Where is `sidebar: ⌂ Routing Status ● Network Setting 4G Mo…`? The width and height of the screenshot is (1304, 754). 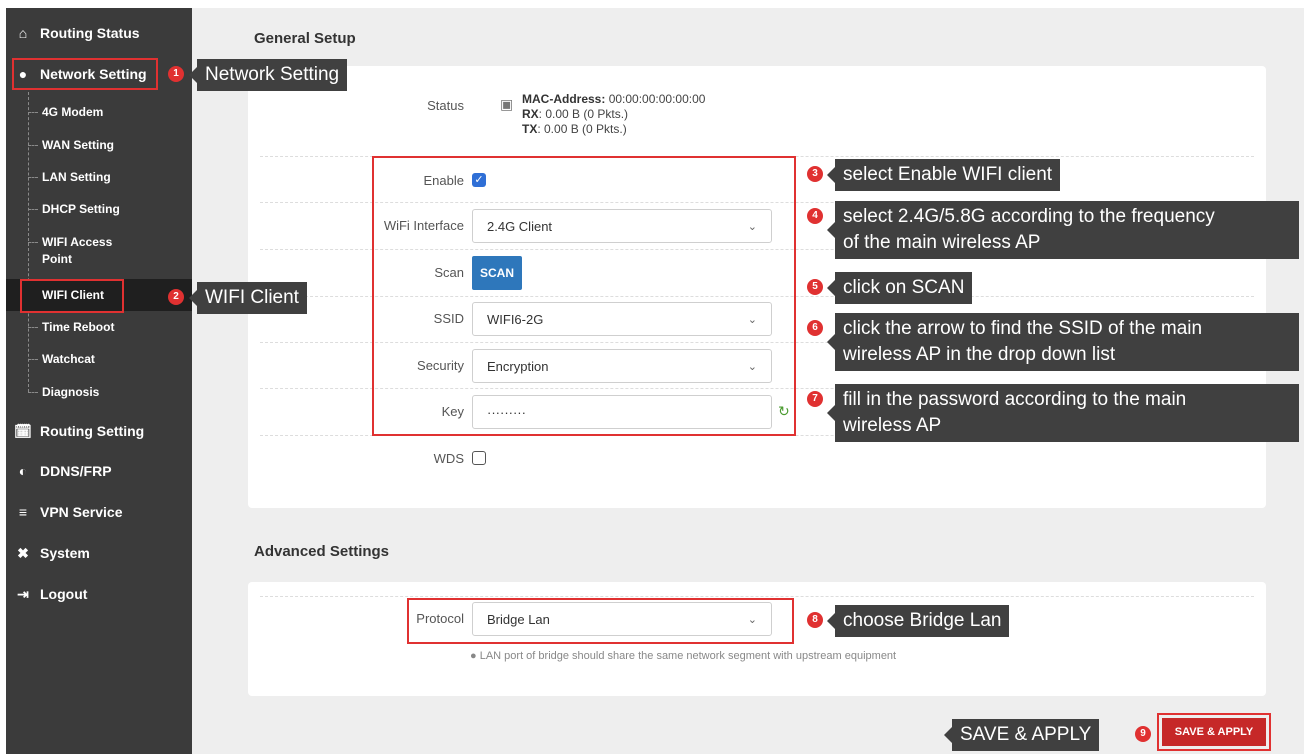 sidebar: ⌂ Routing Status ● Network Setting 4G Mo… is located at coordinates (99, 381).